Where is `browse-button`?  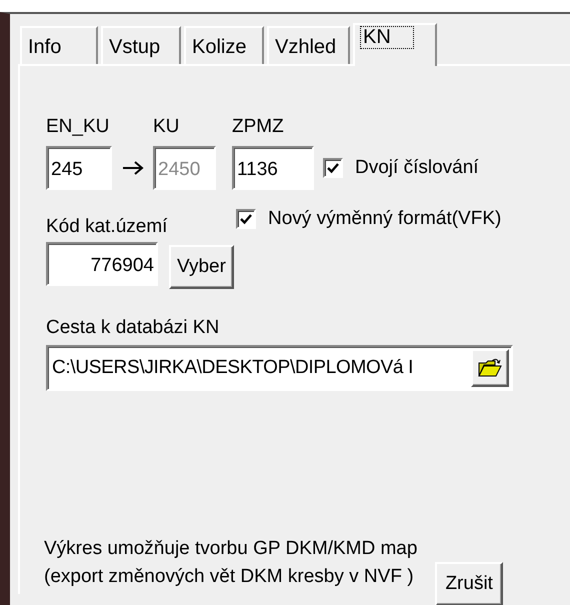 browse-button is located at coordinates (490, 368).